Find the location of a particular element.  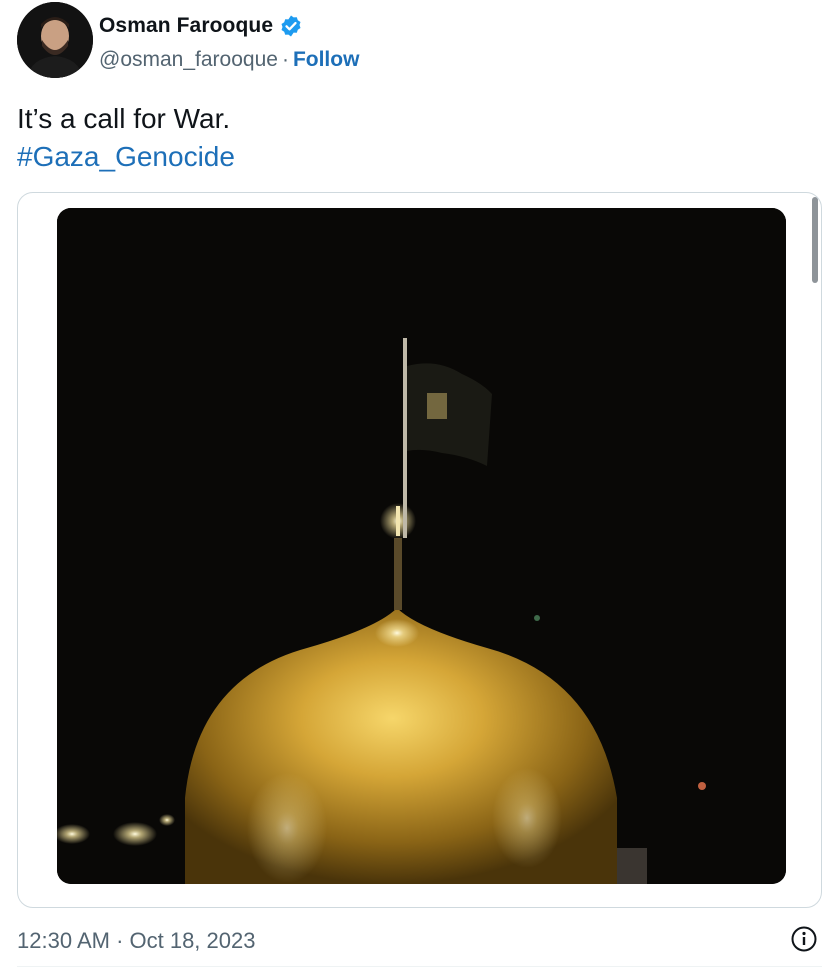

author-handle: @osman_farooque is located at coordinates (188, 60).